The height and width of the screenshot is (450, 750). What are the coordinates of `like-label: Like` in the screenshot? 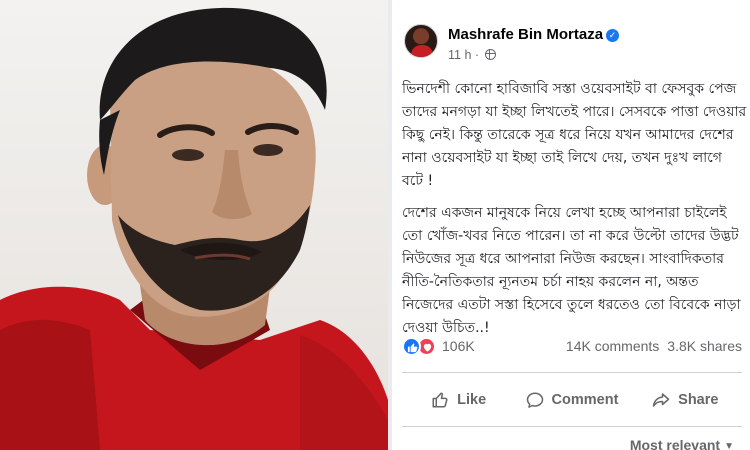 It's located at (472, 400).